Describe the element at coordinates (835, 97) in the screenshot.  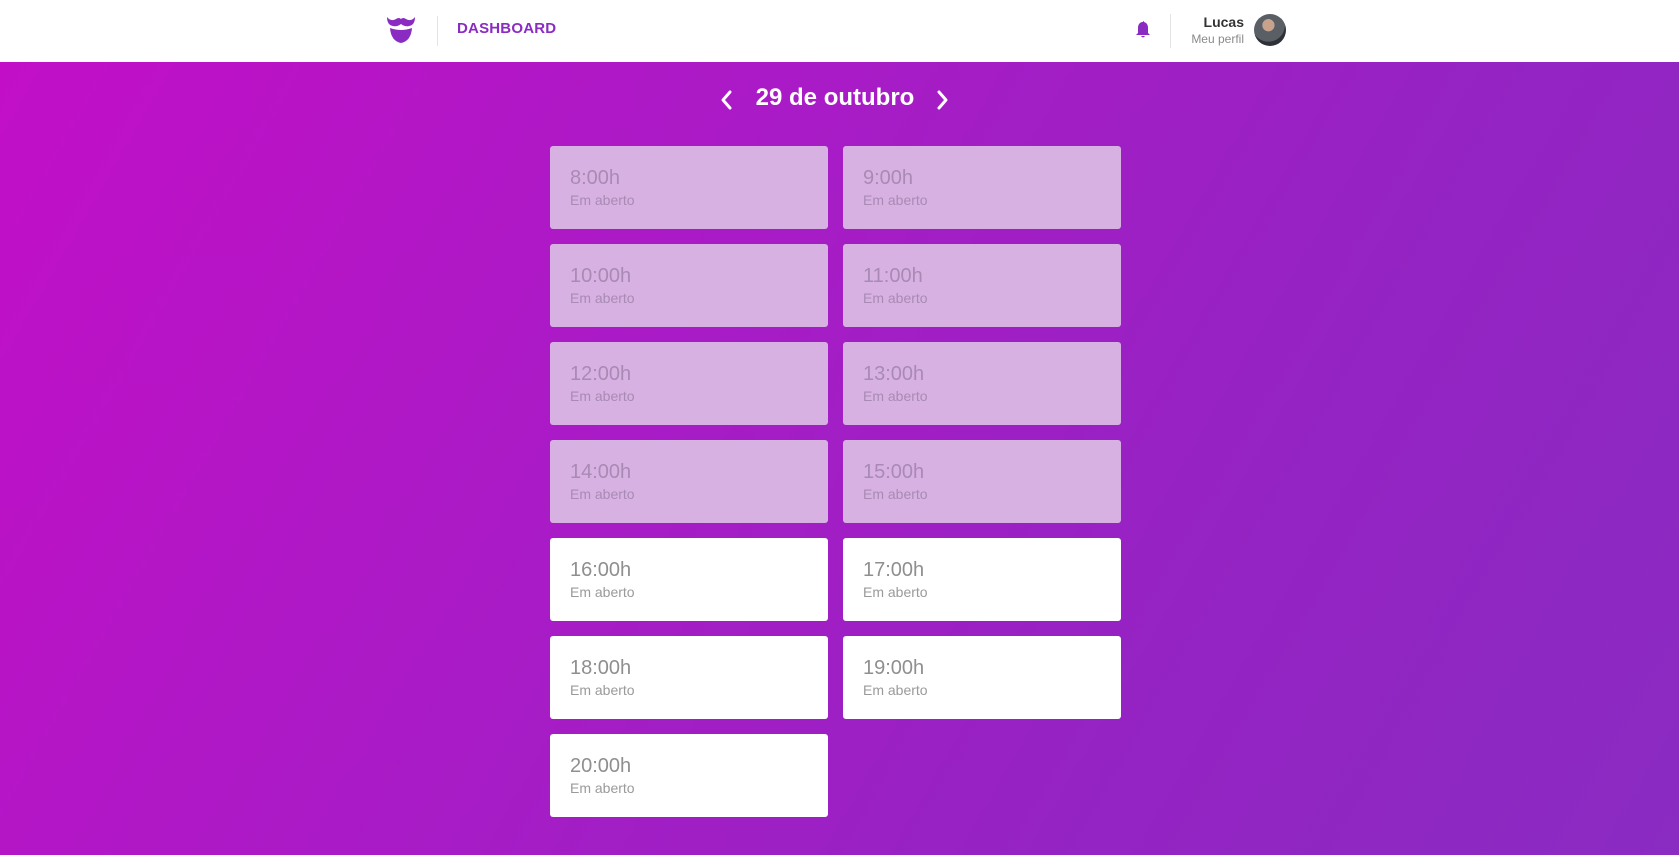
I see `date-title: 29 de outubro` at that location.